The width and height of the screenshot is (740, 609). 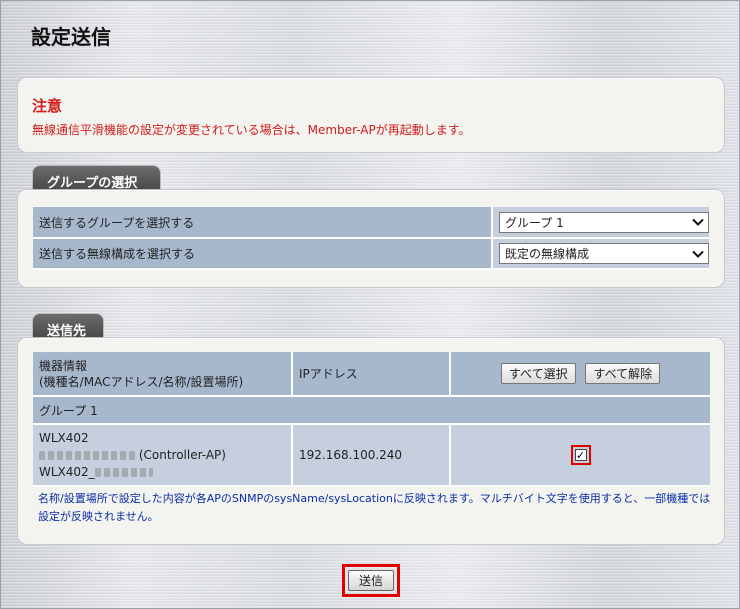 What do you see at coordinates (534, 222) in the screenshot?
I see `group-dropdown-value: グループ 1` at bounding box center [534, 222].